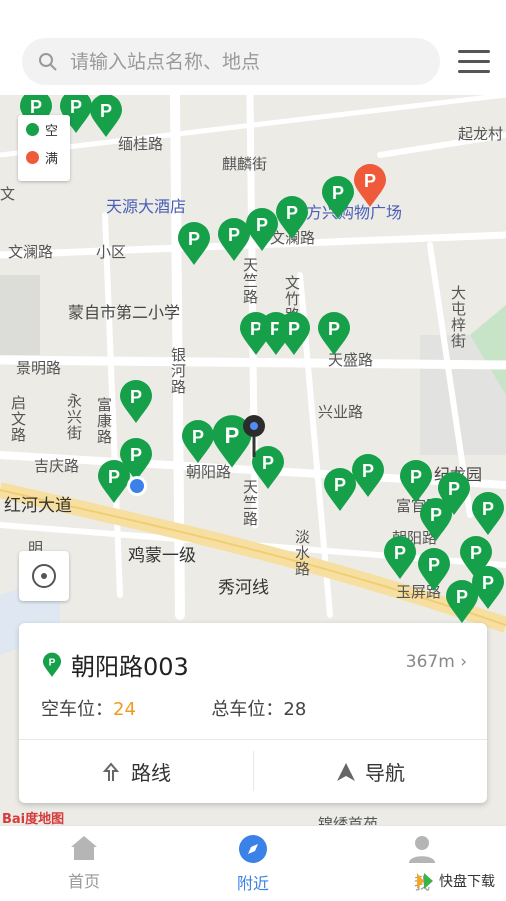 The width and height of the screenshot is (506, 901). Describe the element at coordinates (253, 864) in the screenshot. I see `tab-nearby: 附近` at that location.